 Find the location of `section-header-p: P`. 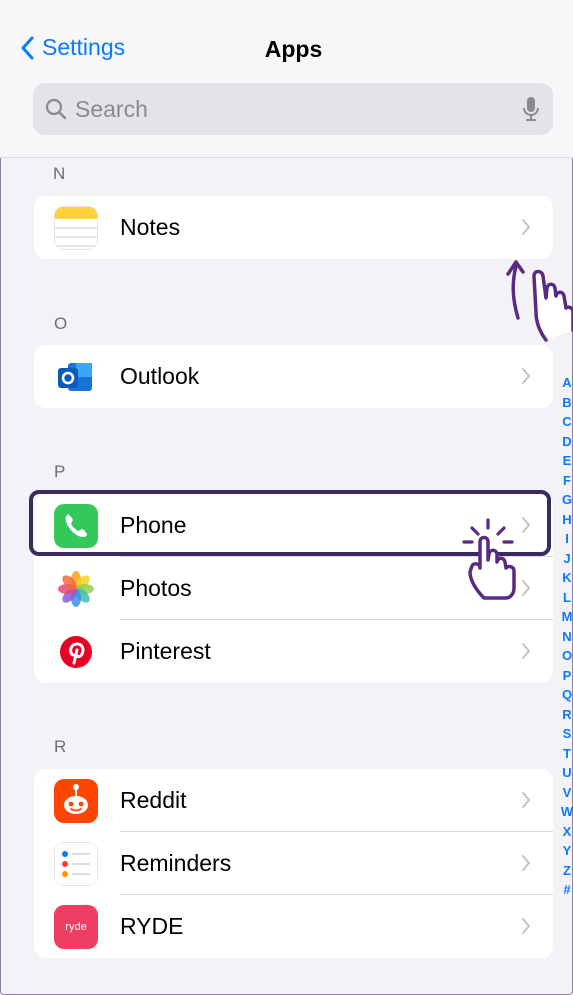

section-header-p: P is located at coordinates (60, 471).